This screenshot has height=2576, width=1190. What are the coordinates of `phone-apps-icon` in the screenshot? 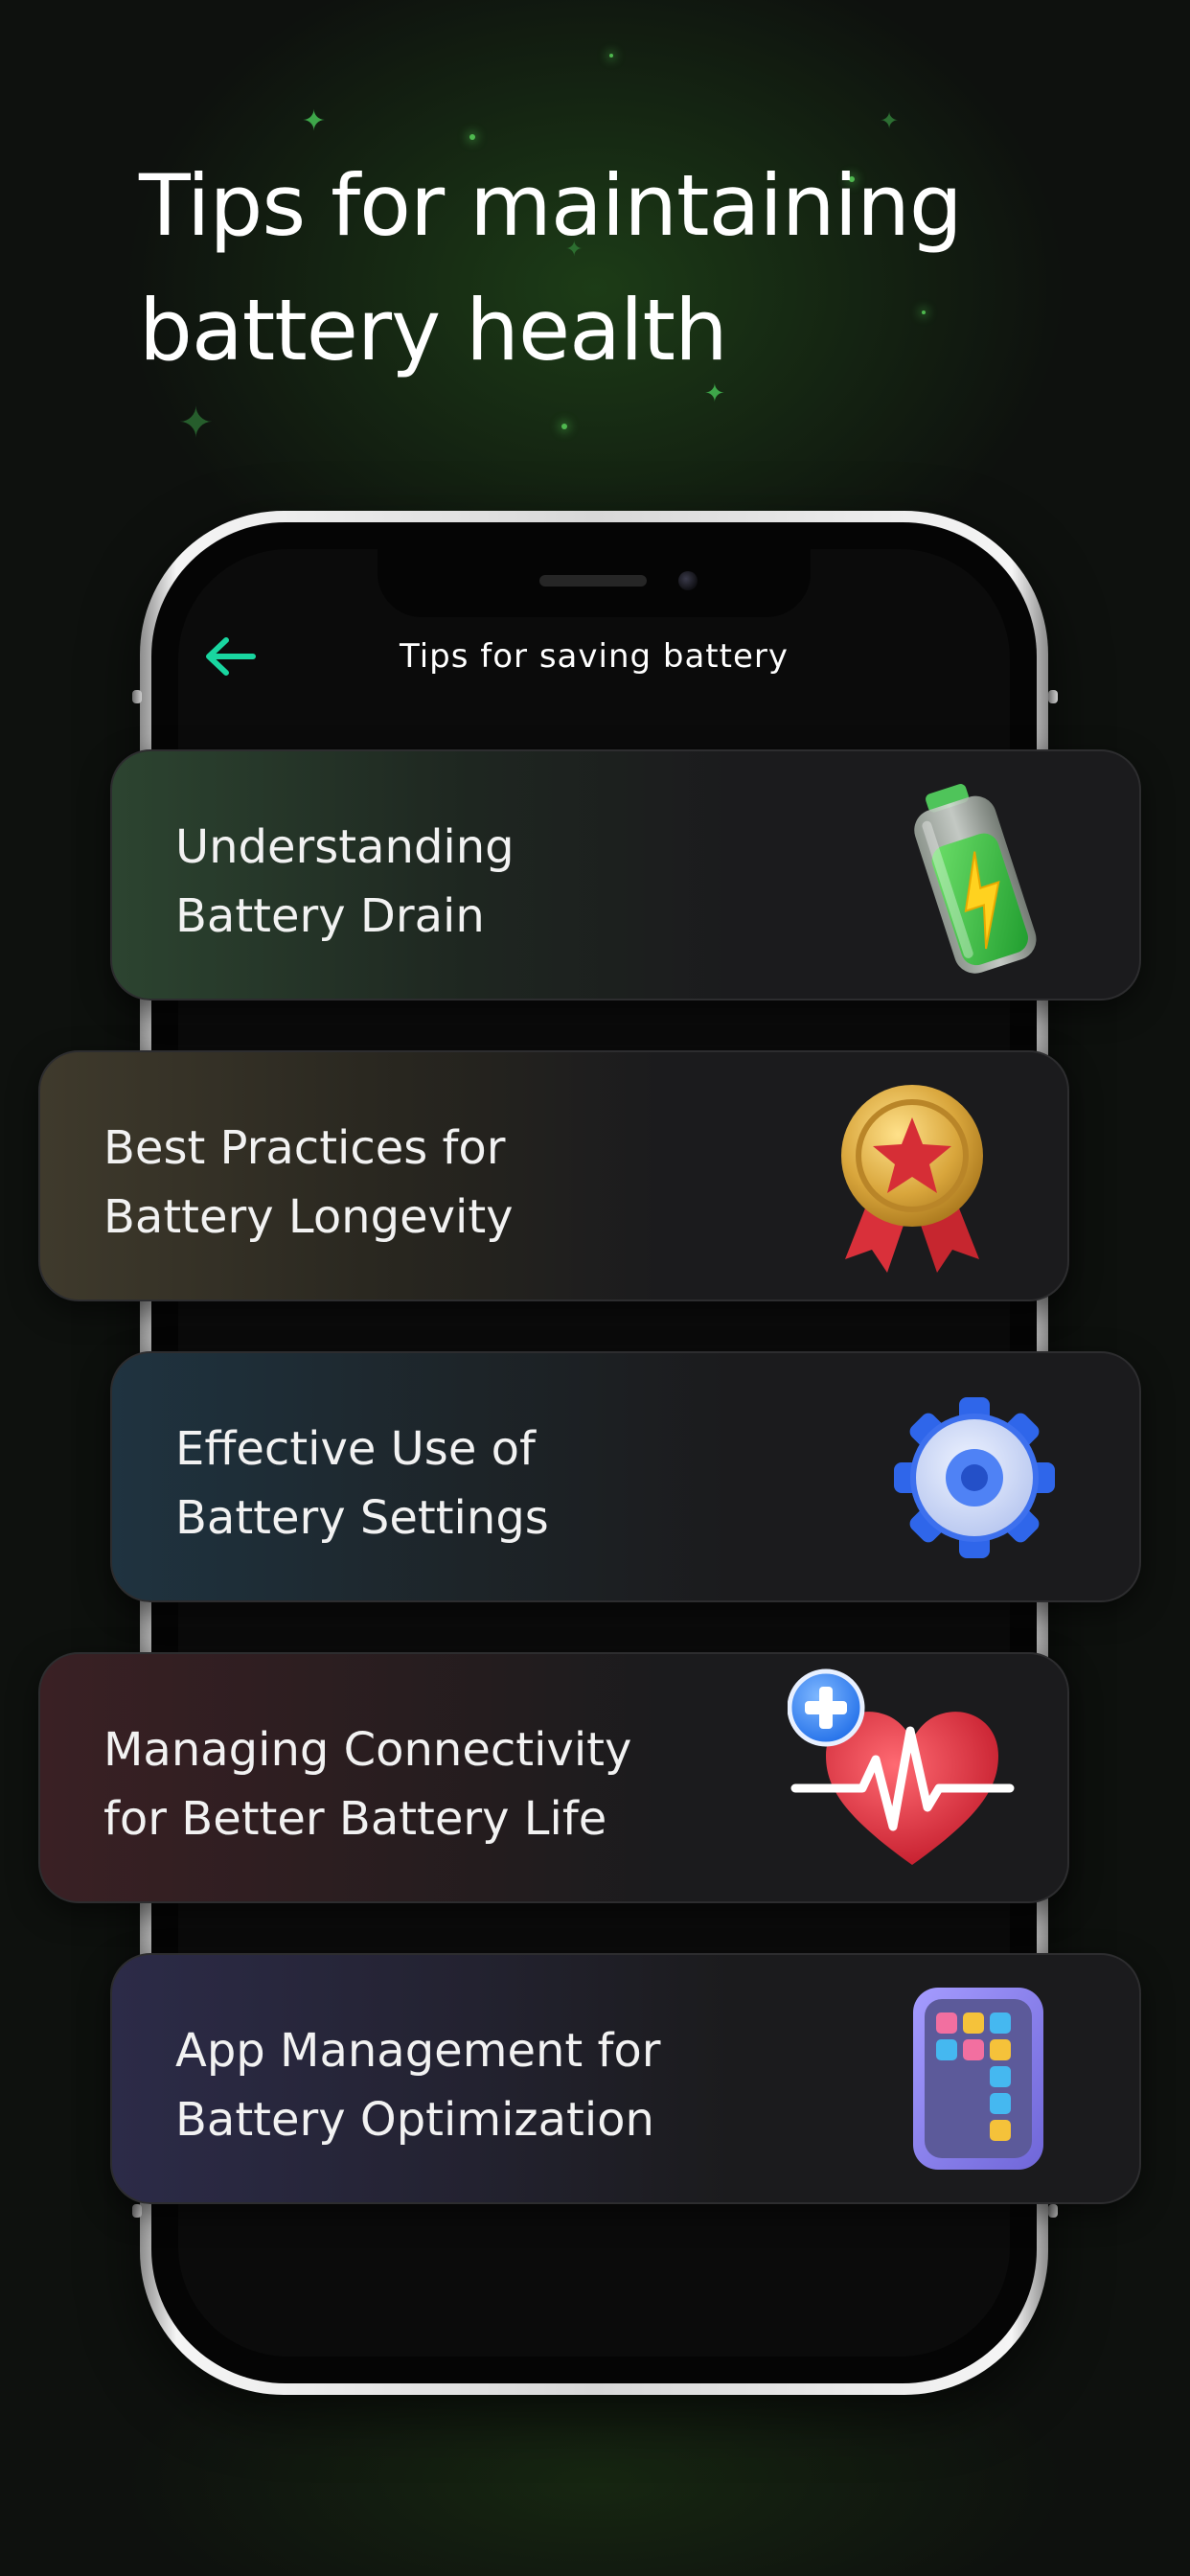 It's located at (975, 2079).